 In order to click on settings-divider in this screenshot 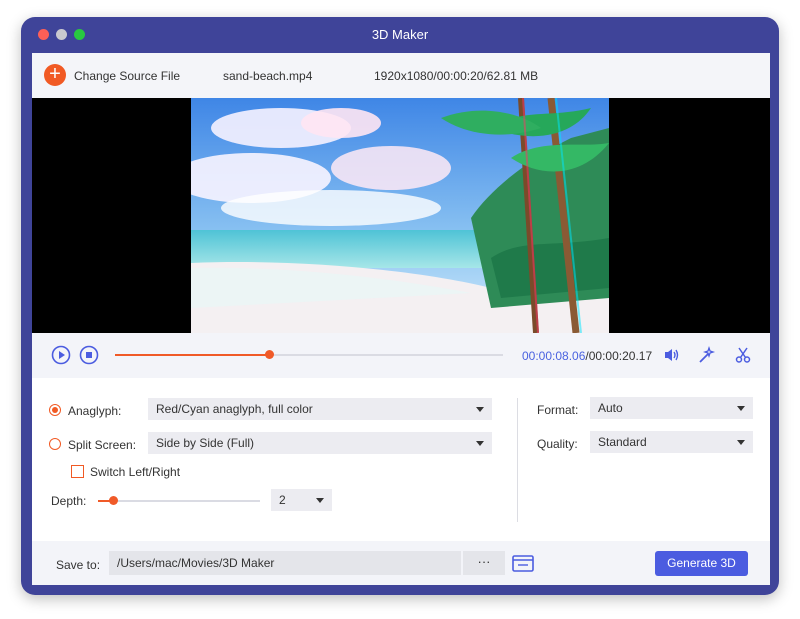, I will do `click(517, 460)`.